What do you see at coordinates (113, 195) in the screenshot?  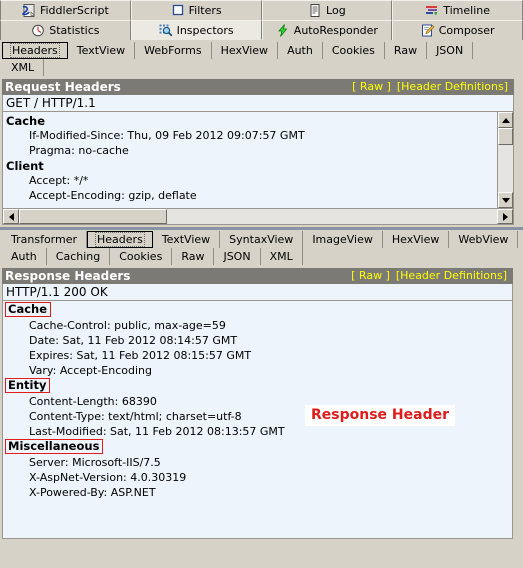 I see `request-header-line: Accept-Encoding: gzip, deflate` at bounding box center [113, 195].